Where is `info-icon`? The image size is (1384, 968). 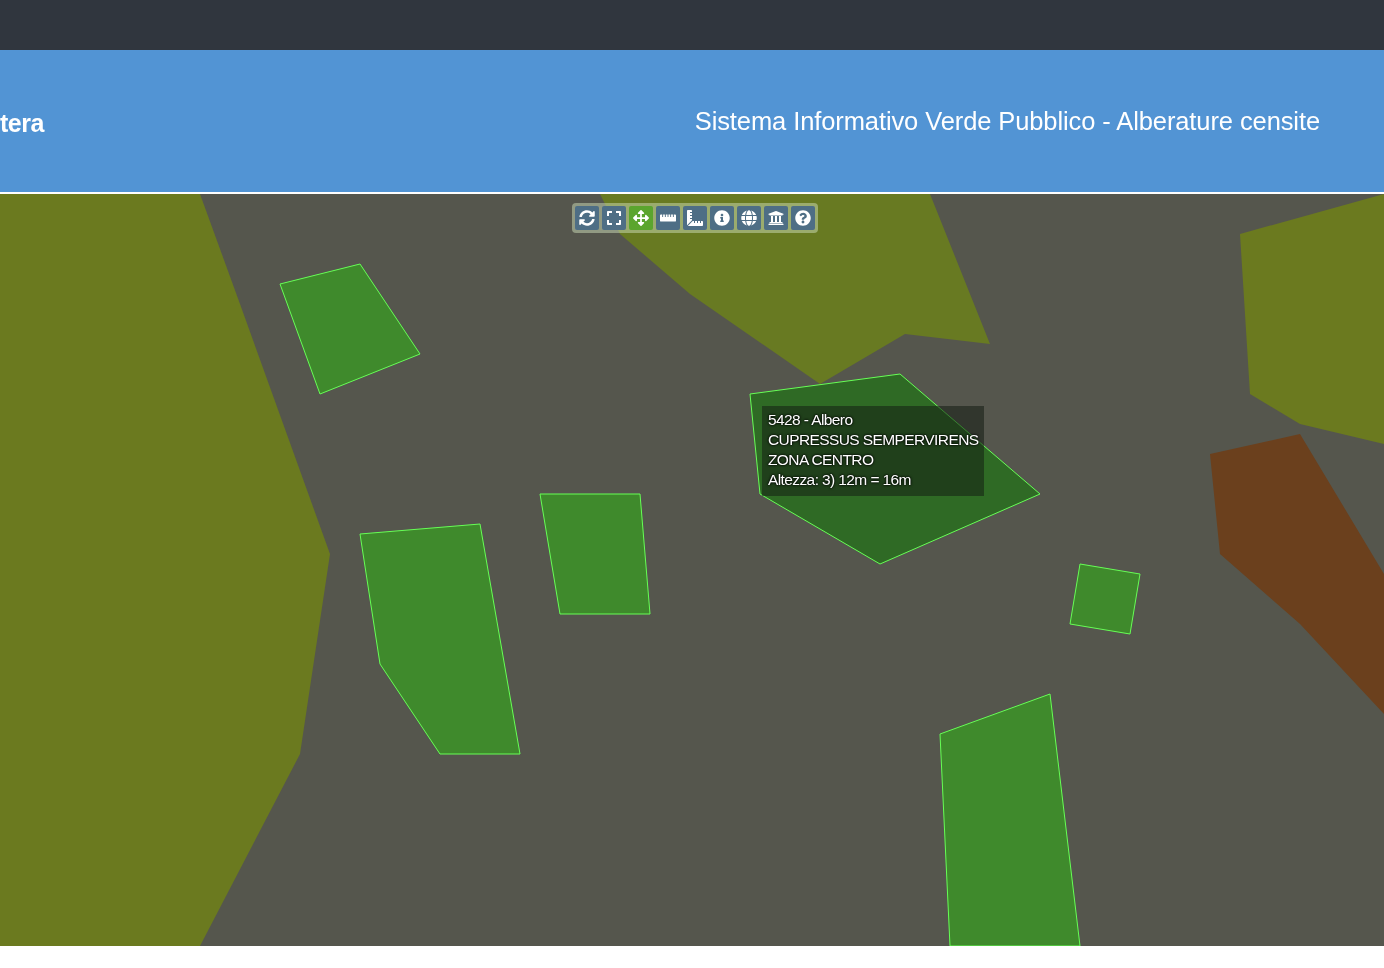 info-icon is located at coordinates (722, 218).